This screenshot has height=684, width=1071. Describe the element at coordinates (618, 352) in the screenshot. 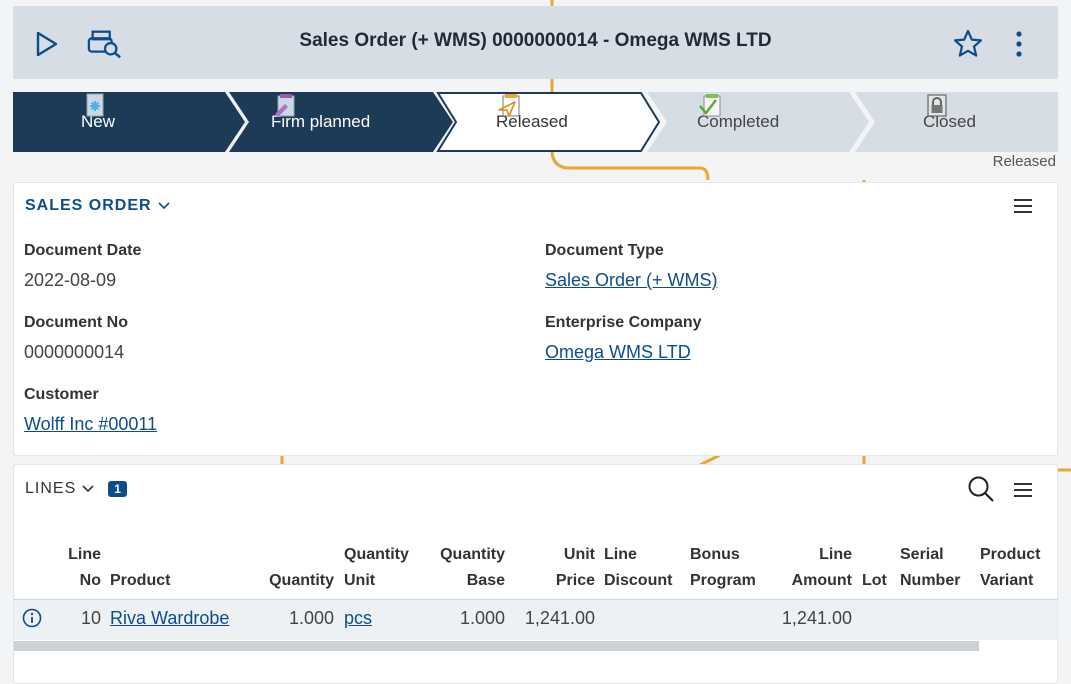

I see `enterprise-company-link: Omega WMS LTD` at that location.